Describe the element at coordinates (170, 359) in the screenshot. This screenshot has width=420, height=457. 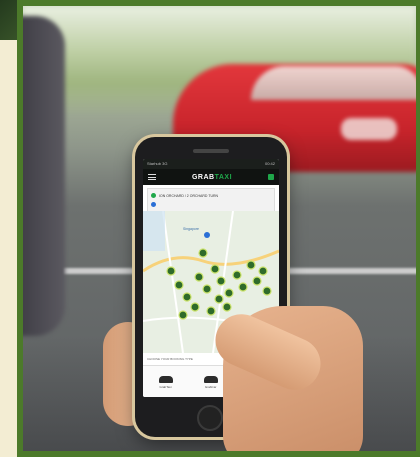
I see `booking-notice: CHOOSE YOUR BOOKING TYPE` at that location.